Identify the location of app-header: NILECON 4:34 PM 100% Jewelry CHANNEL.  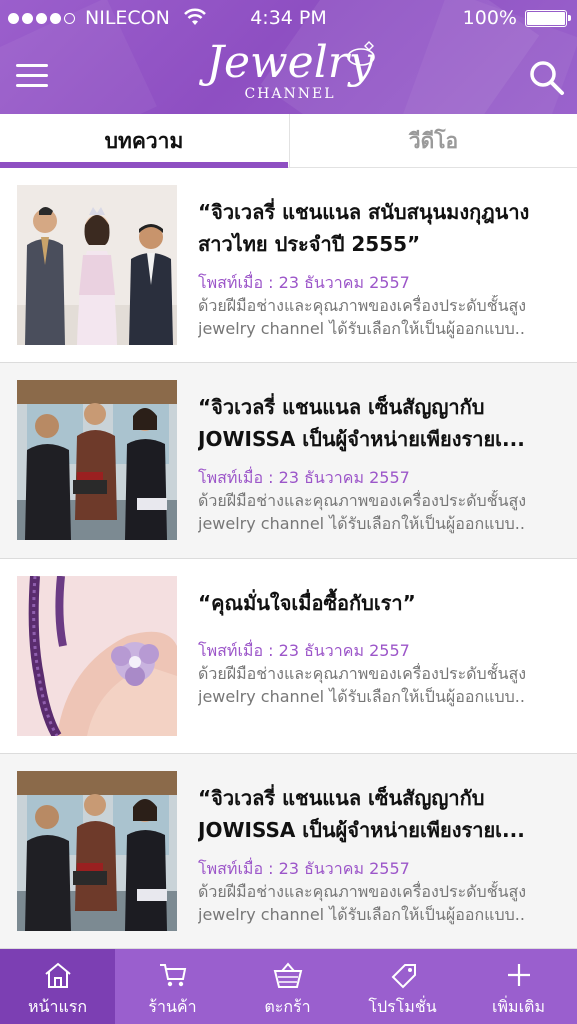
(288, 57).